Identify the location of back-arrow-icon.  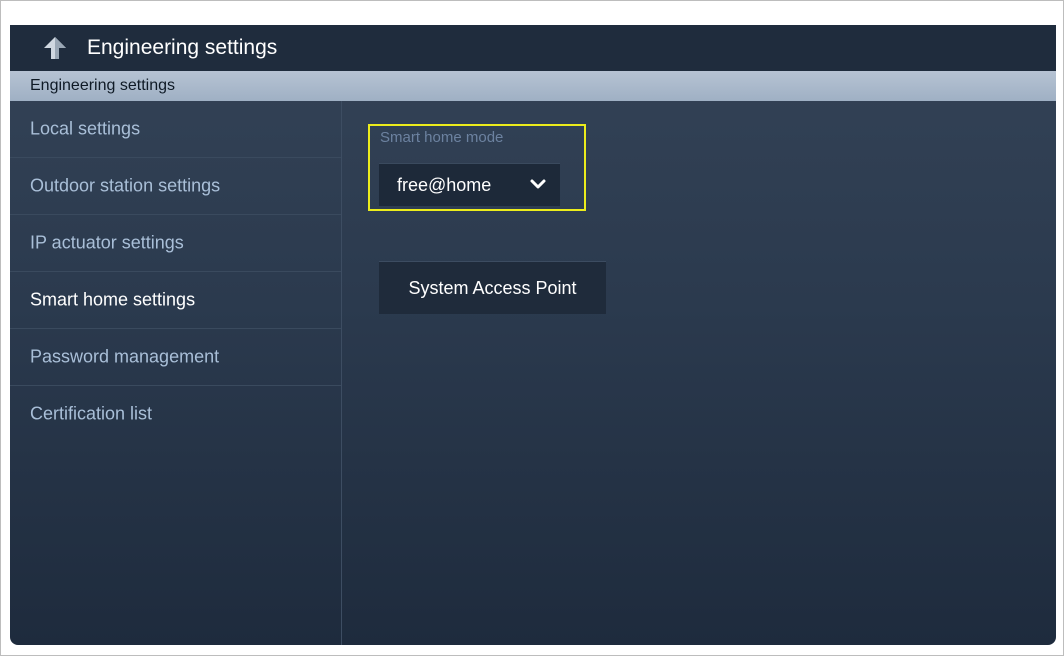
(55, 48).